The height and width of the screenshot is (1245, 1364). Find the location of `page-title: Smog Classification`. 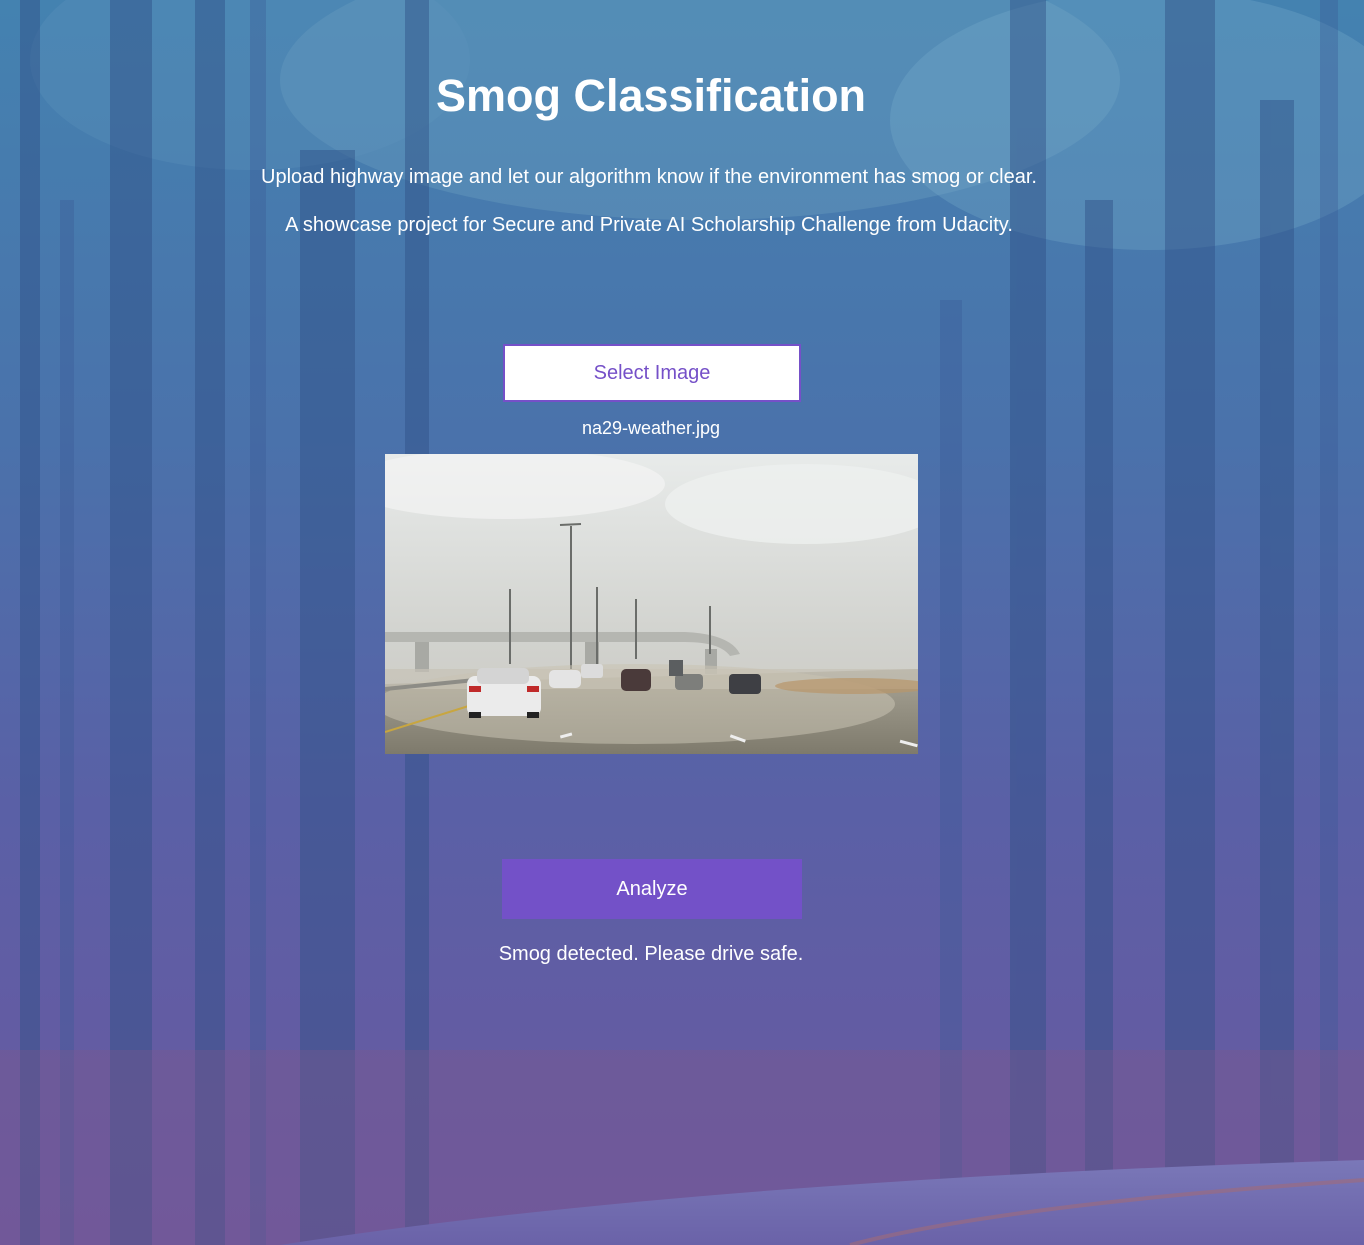

page-title: Smog Classification is located at coordinates (651, 95).